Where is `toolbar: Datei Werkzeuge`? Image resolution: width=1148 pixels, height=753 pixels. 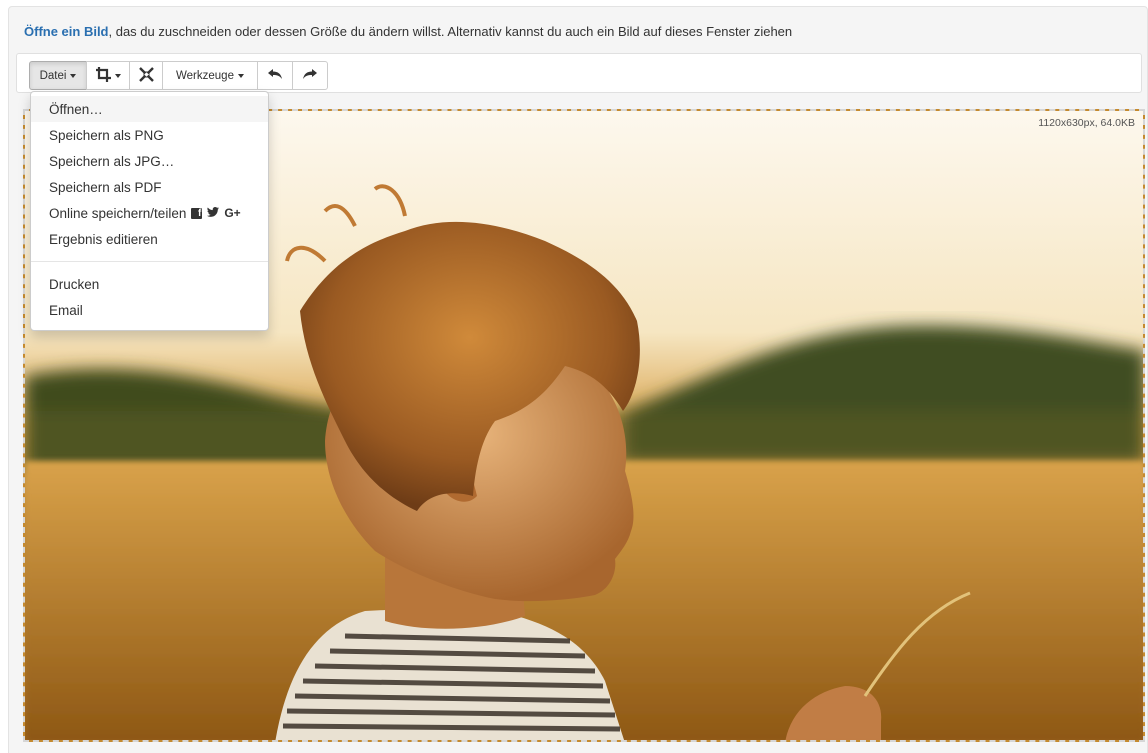
toolbar: Datei Werkzeuge is located at coordinates (579, 73).